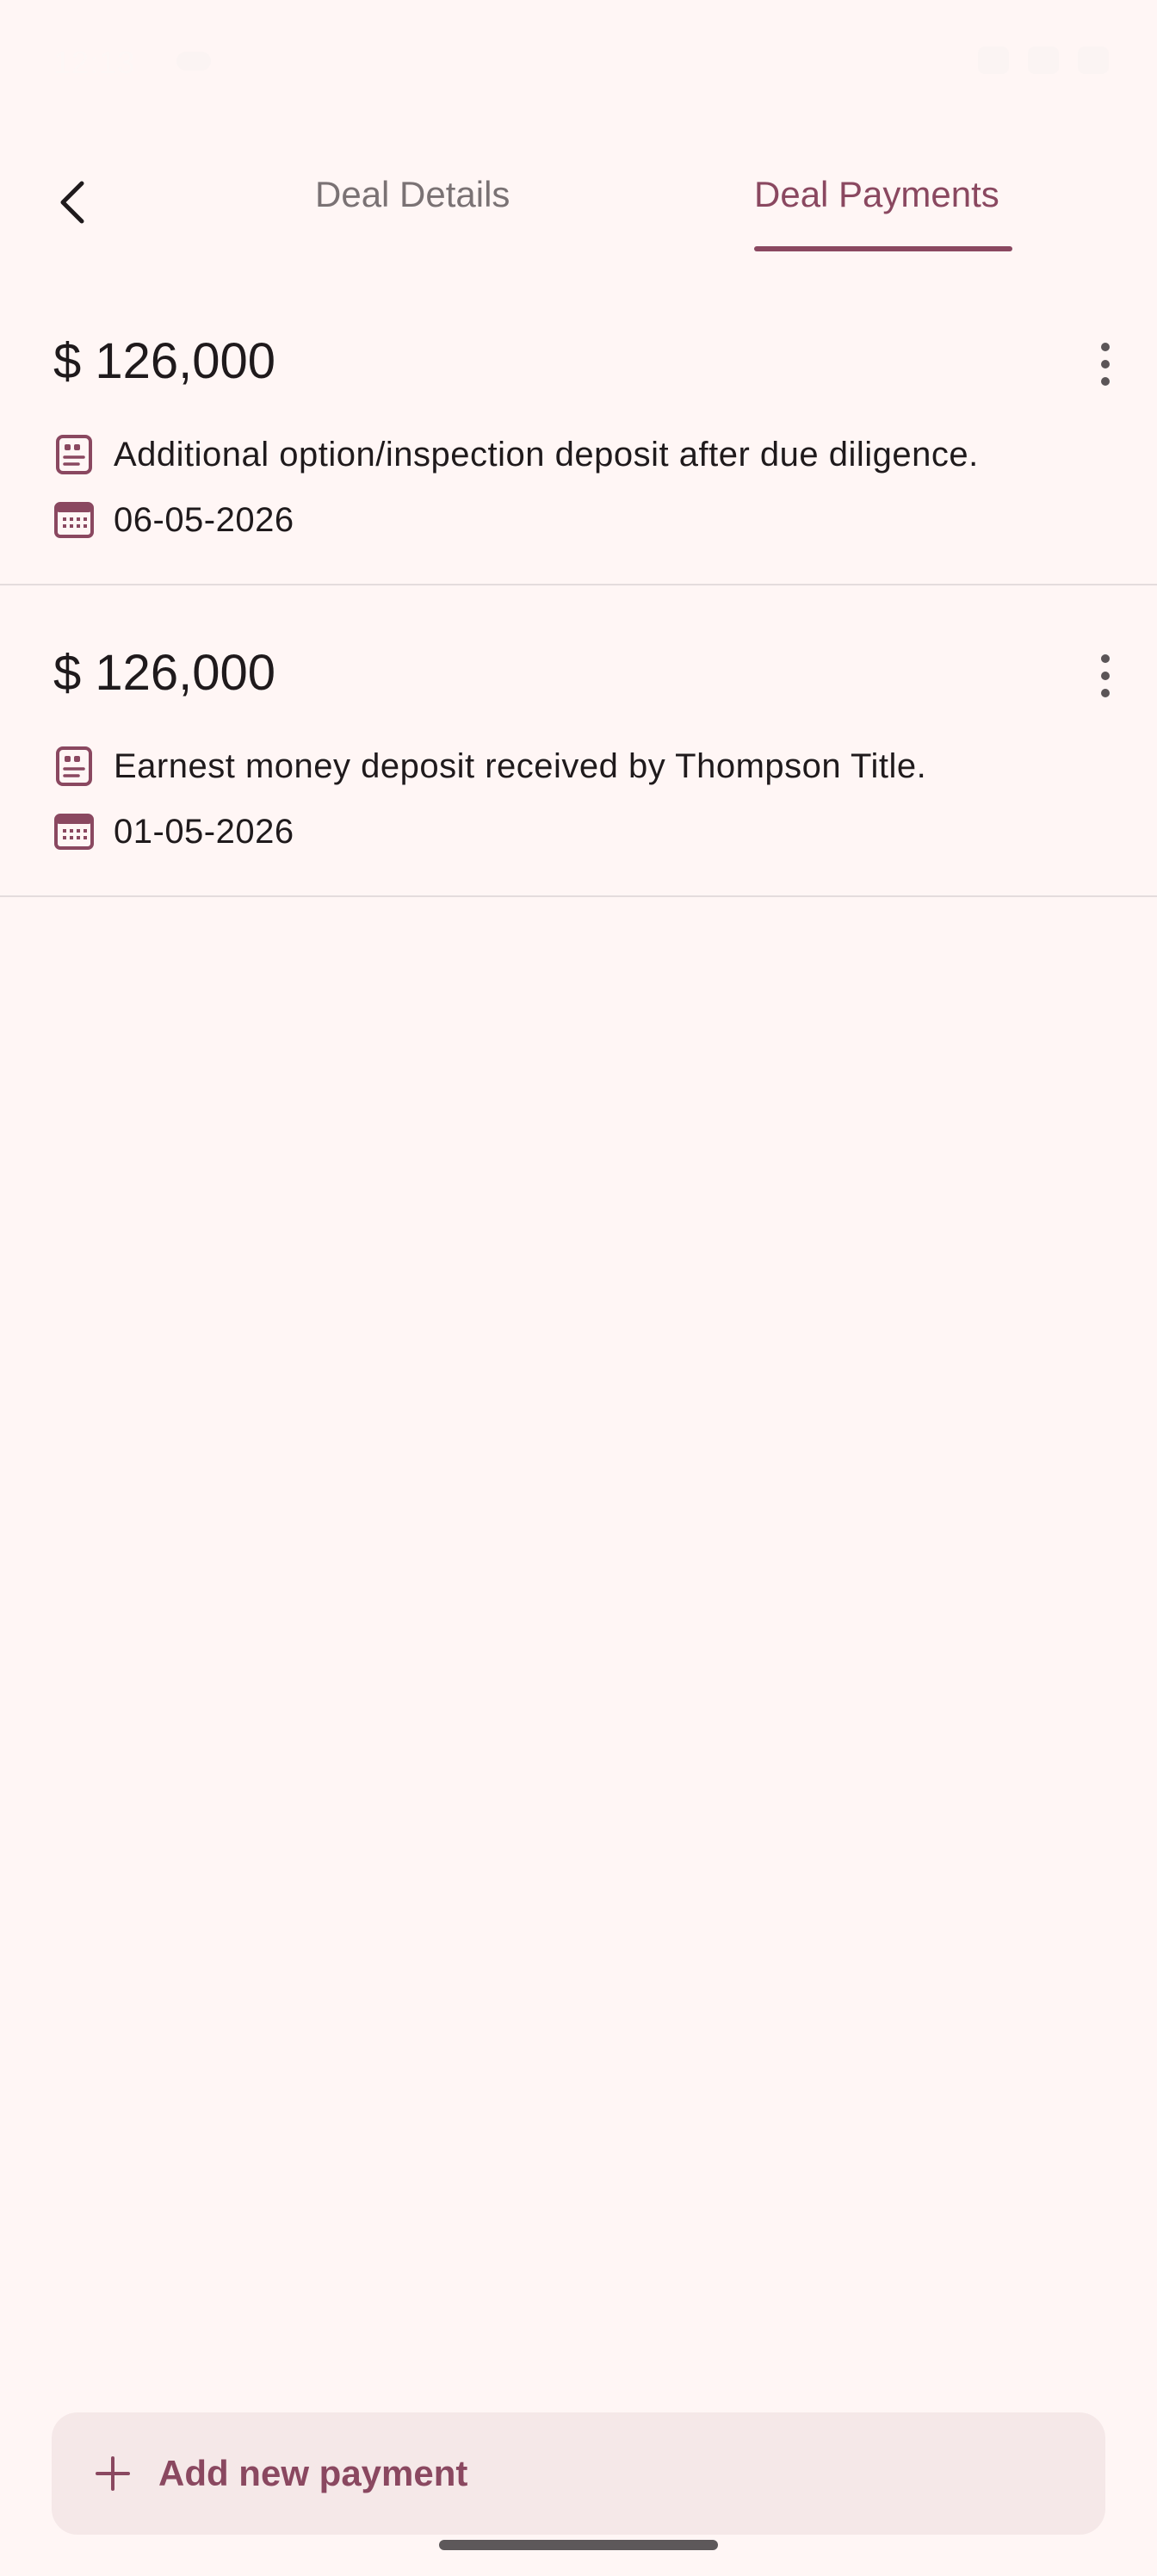  I want to click on payment-date-row: 06-05-2026, so click(174, 520).